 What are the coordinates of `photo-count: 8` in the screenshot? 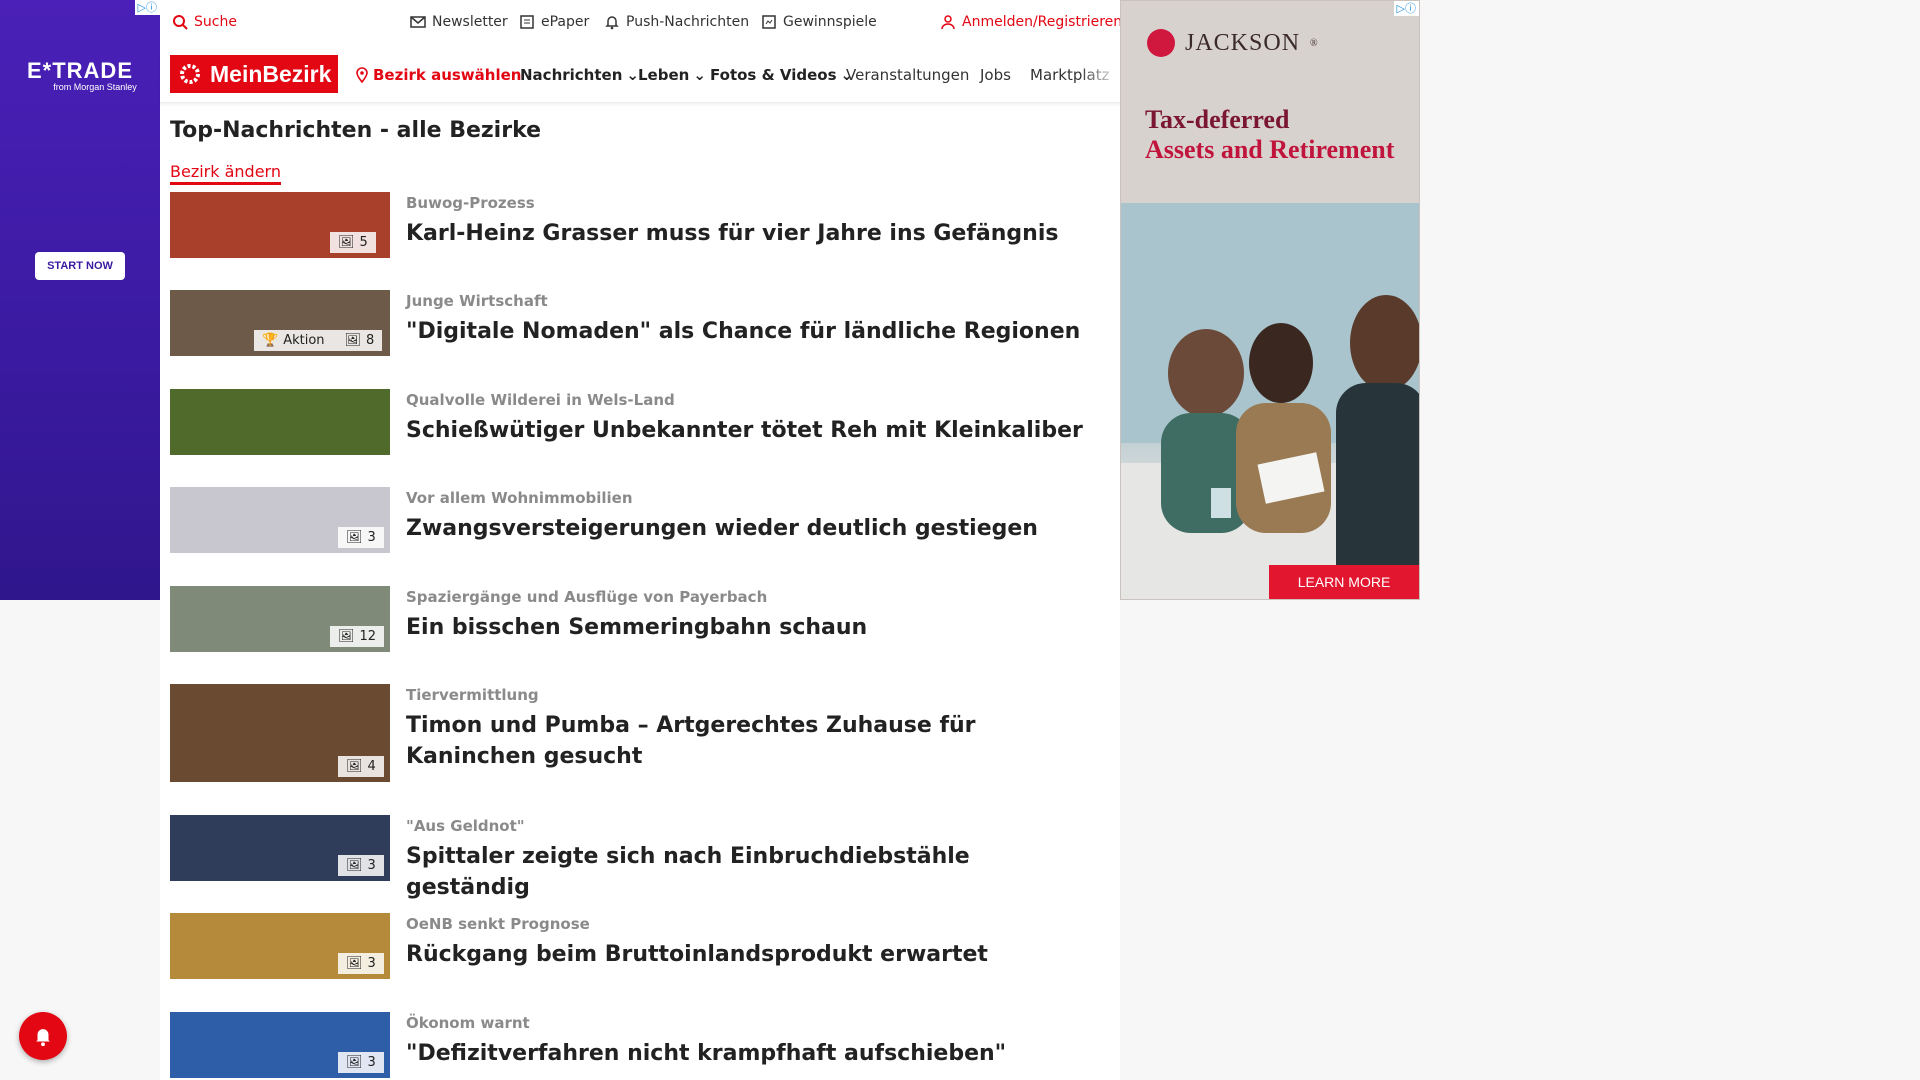 It's located at (370, 340).